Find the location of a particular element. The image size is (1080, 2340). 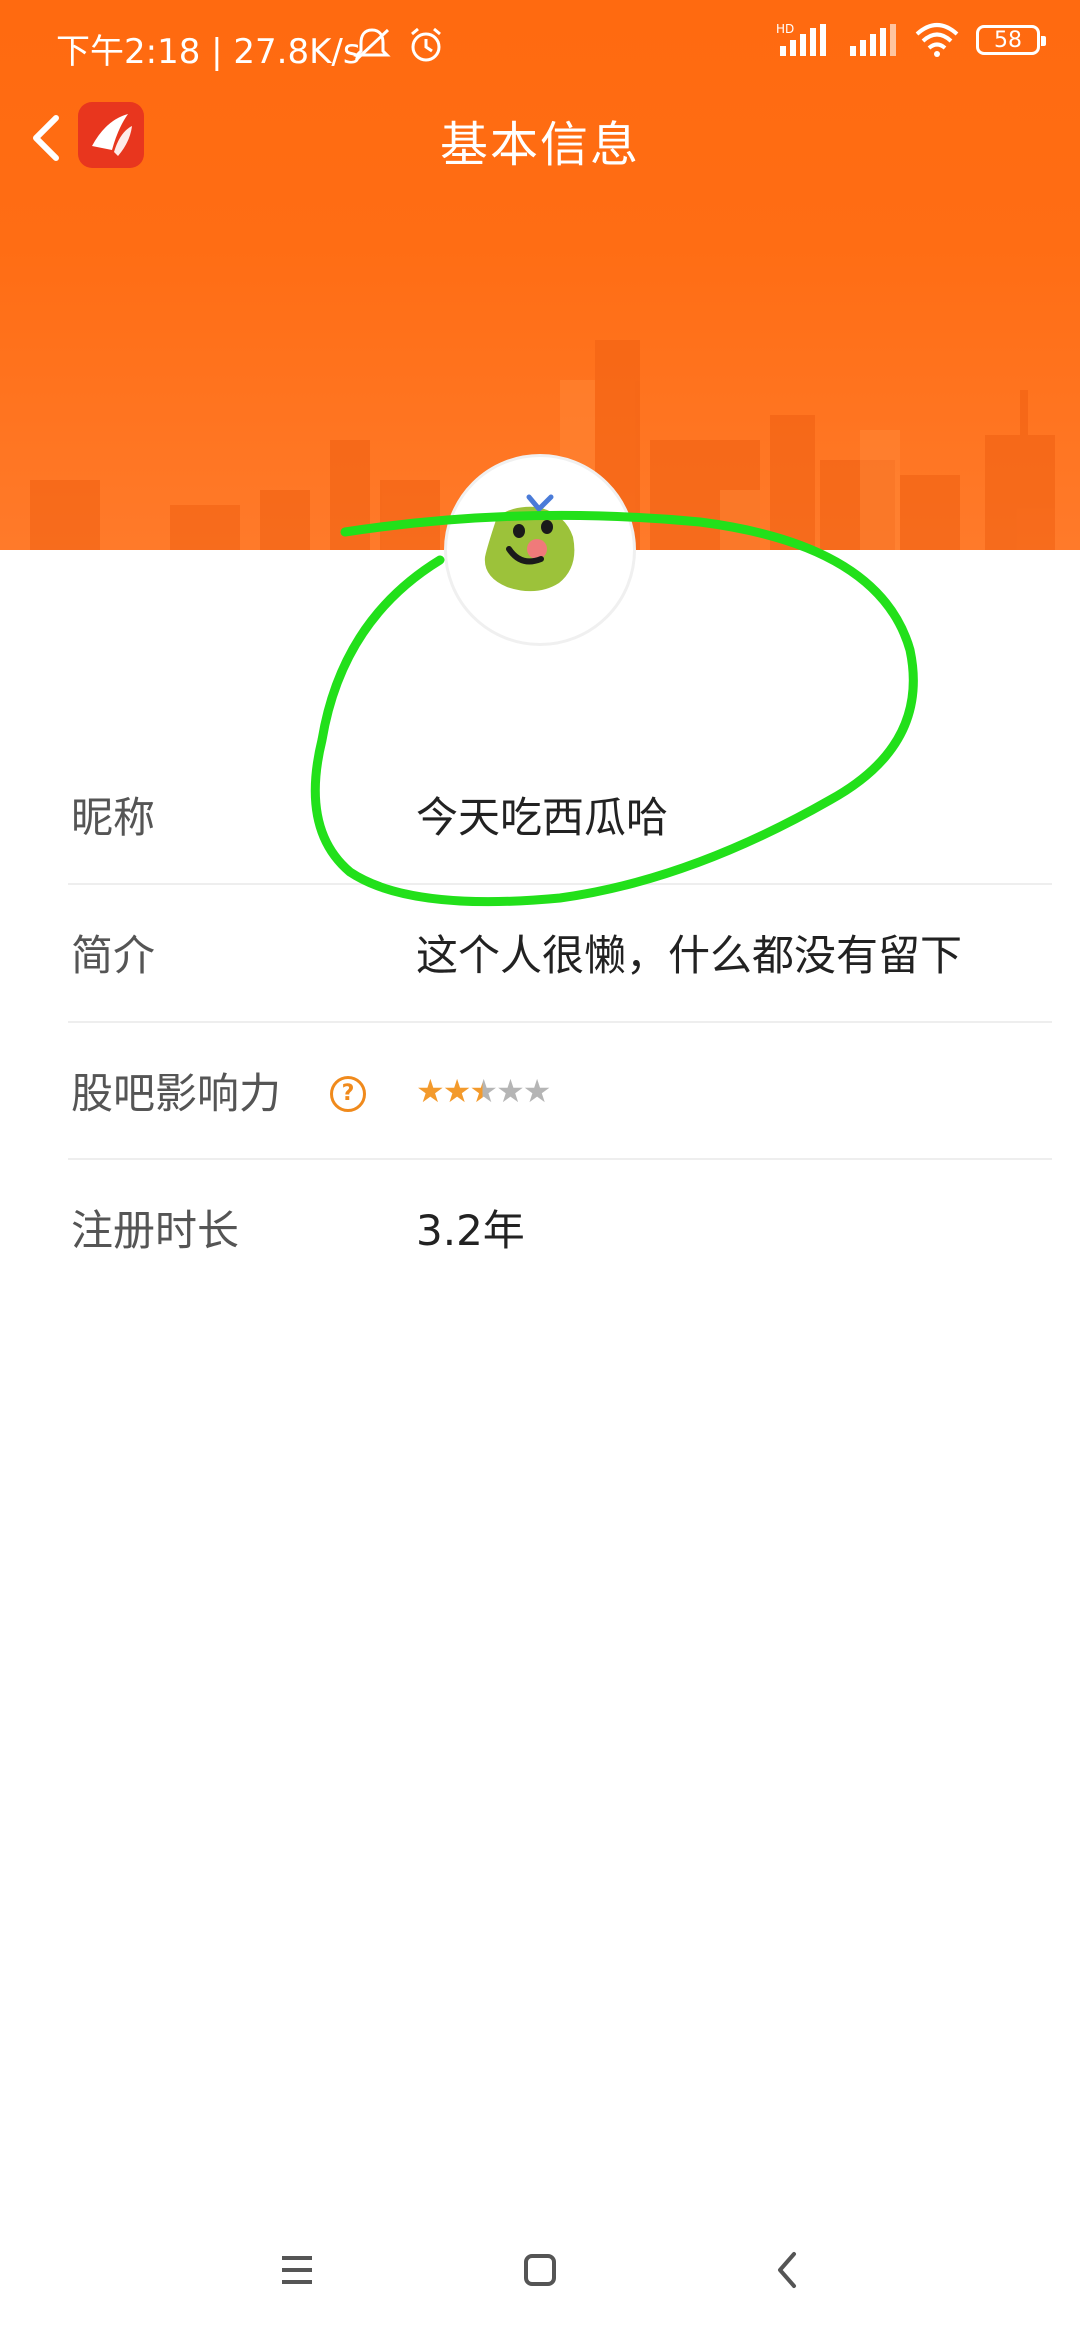

home-icon is located at coordinates (540, 2270).